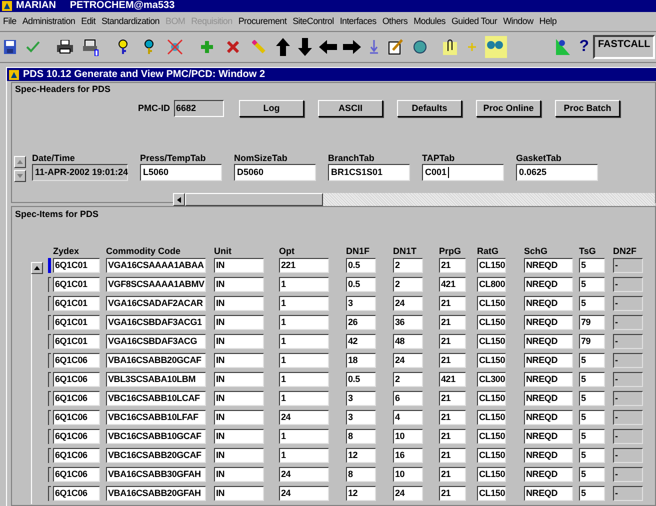  Describe the element at coordinates (313, 21) in the screenshot. I see `menu-item: SiteControl` at that location.